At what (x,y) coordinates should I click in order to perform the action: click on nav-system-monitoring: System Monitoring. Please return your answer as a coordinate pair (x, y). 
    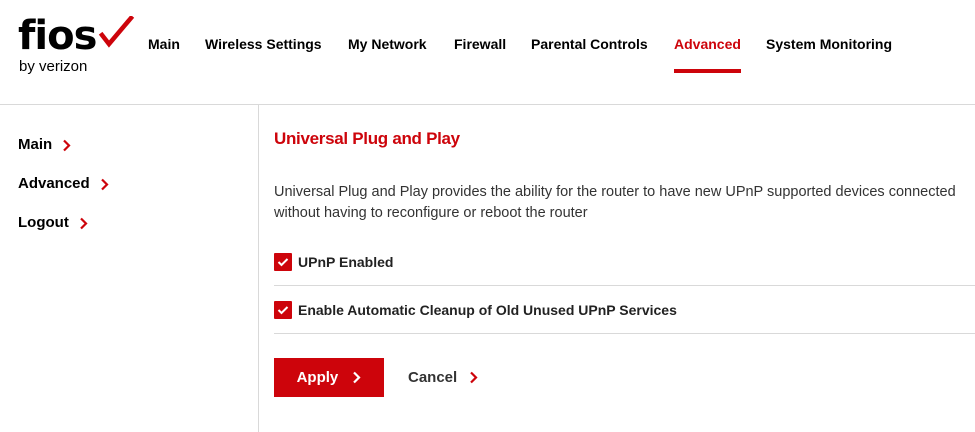
    Looking at the image, I should click on (829, 54).